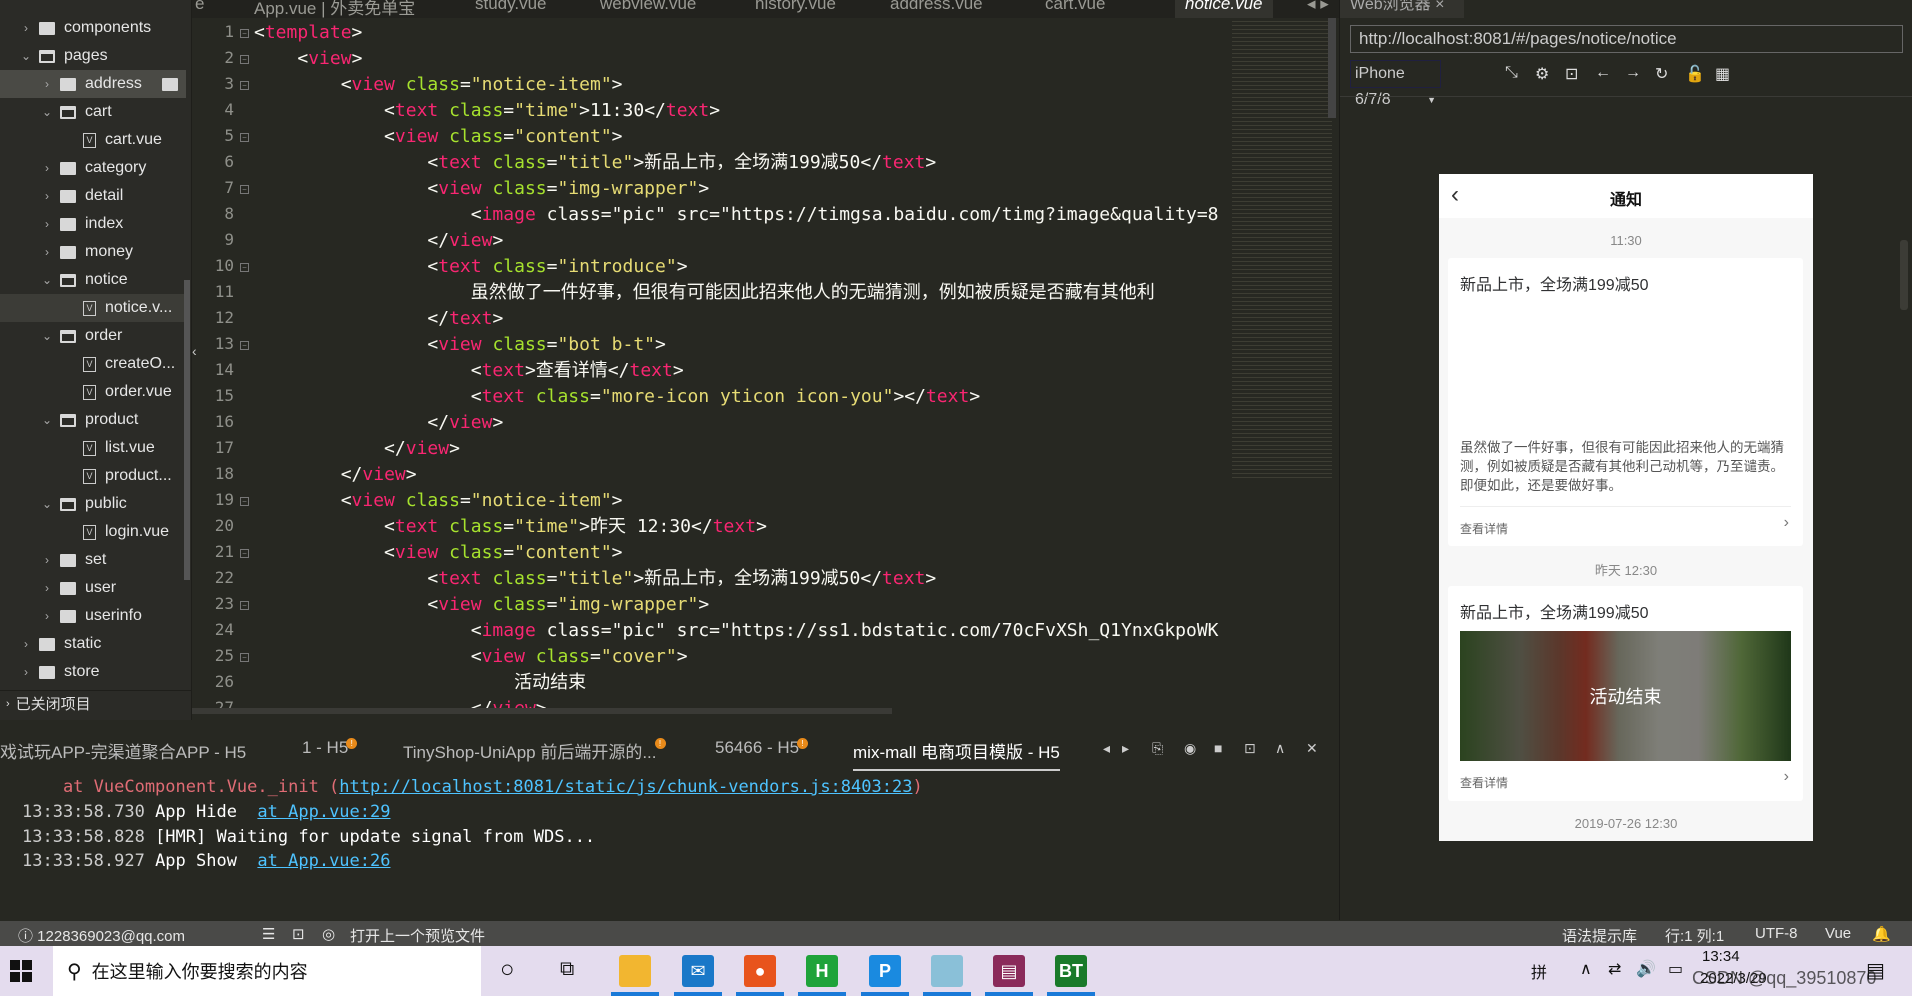 This screenshot has height=996, width=1912. Describe the element at coordinates (1721, 956) in the screenshot. I see `clock-time: 13:34` at that location.